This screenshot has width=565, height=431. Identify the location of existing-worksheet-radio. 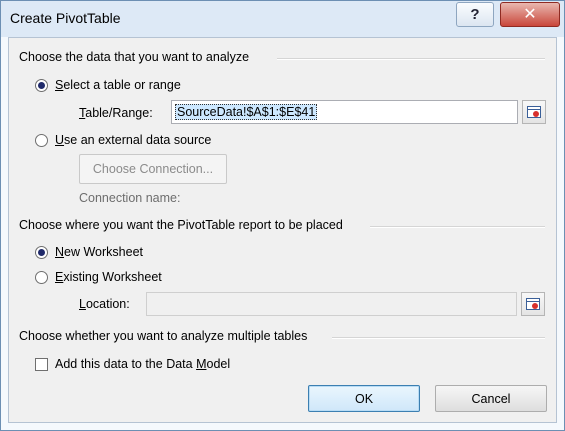
(41, 277).